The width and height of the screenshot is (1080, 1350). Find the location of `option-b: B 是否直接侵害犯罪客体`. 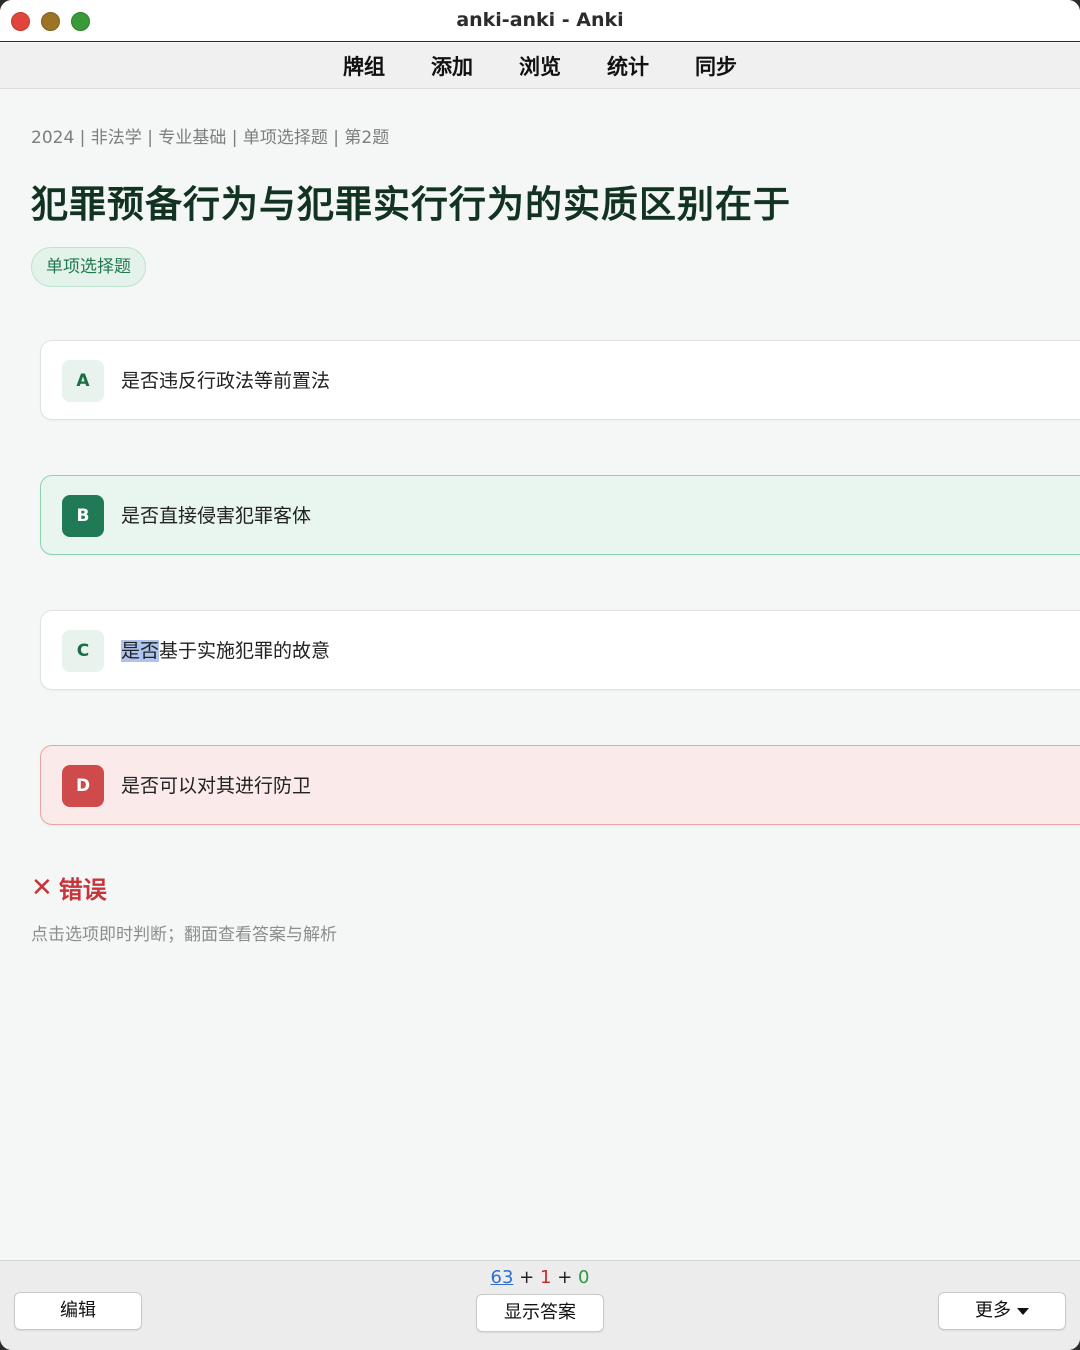

option-b: B 是否直接侵害犯罪客体 is located at coordinates (560, 515).